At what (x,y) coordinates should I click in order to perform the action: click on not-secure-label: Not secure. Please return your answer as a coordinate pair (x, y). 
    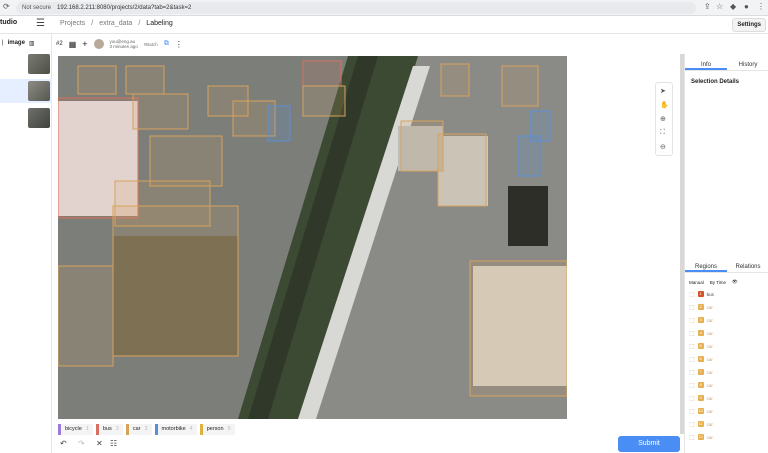
    Looking at the image, I should click on (37, 8).